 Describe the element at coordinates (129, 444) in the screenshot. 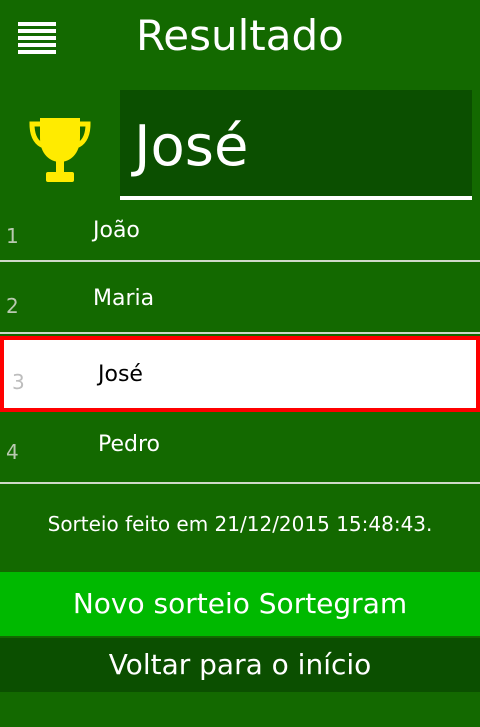

I see `list-item-name: Pedro` at that location.